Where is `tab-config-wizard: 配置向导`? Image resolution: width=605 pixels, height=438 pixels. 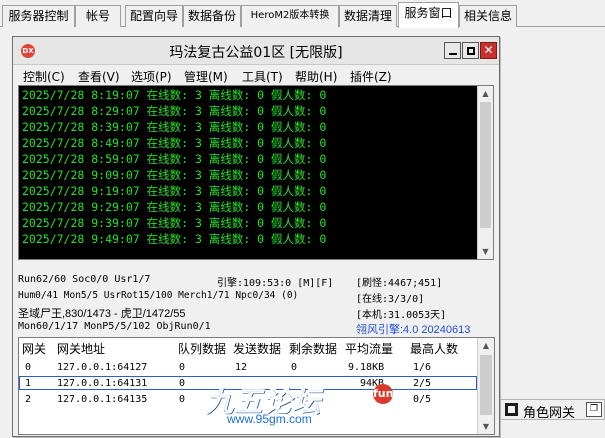
tab-config-wizard: 配置向导 is located at coordinates (154, 16).